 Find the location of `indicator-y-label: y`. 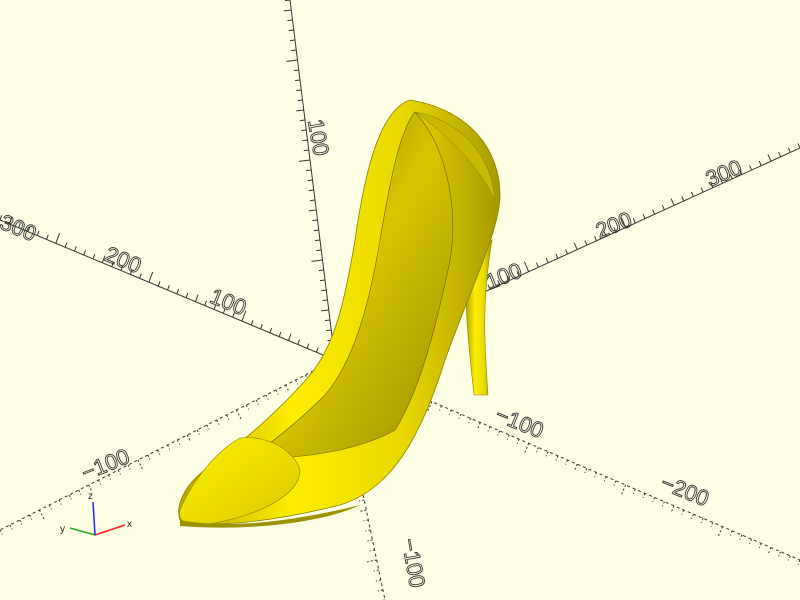

indicator-y-label: y is located at coordinates (62, 529).